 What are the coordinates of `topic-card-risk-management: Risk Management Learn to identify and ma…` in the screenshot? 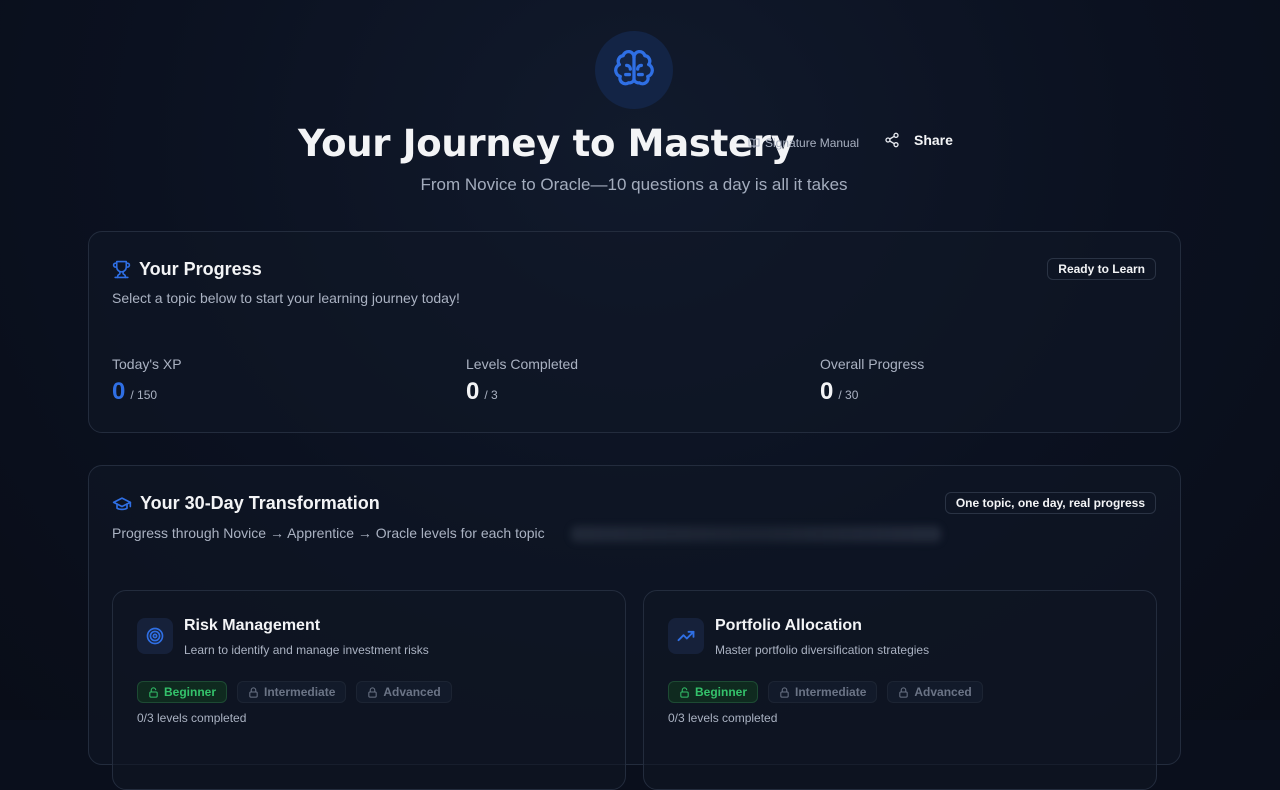 It's located at (369, 690).